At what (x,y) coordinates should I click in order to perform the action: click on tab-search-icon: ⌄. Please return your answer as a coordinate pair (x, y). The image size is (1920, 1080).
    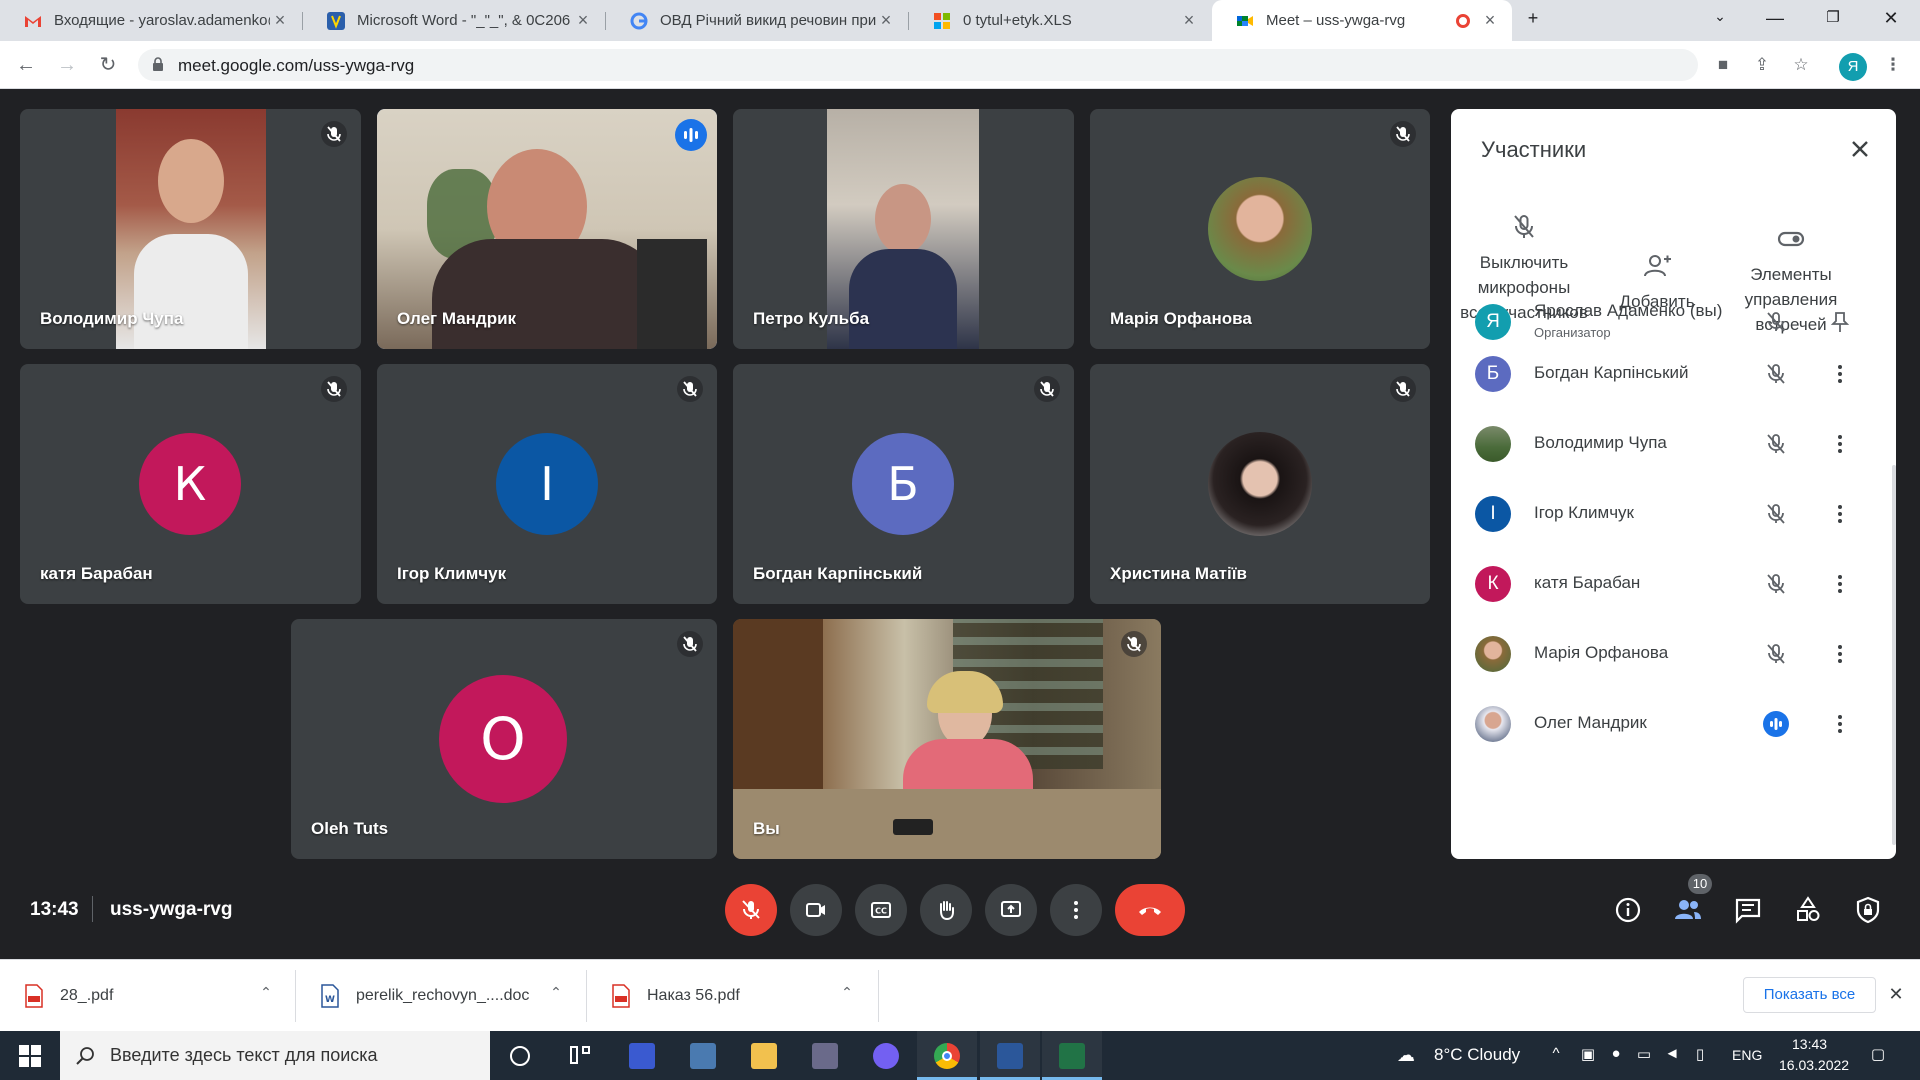
    Looking at the image, I should click on (1720, 20).